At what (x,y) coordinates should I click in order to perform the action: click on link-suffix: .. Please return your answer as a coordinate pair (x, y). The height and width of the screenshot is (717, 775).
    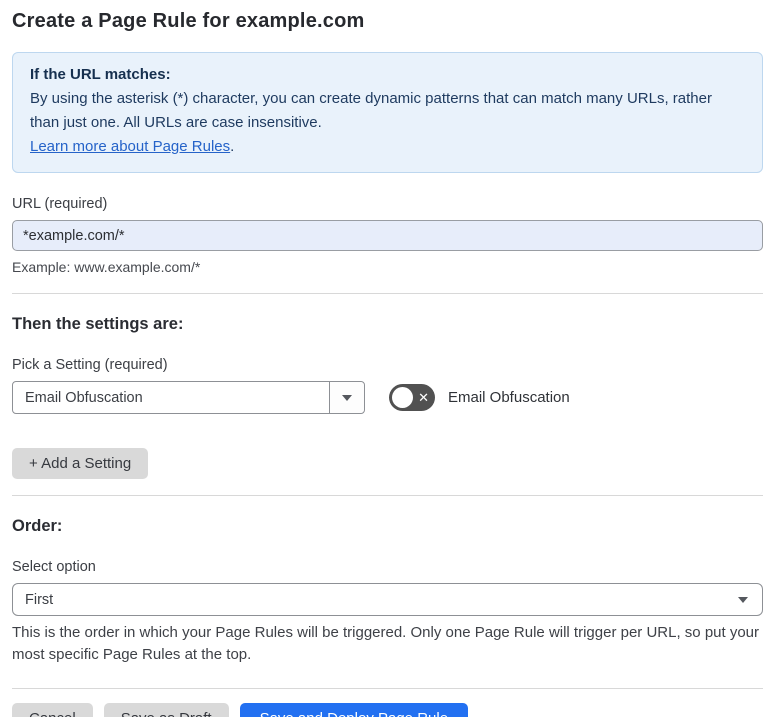
    Looking at the image, I should click on (232, 146).